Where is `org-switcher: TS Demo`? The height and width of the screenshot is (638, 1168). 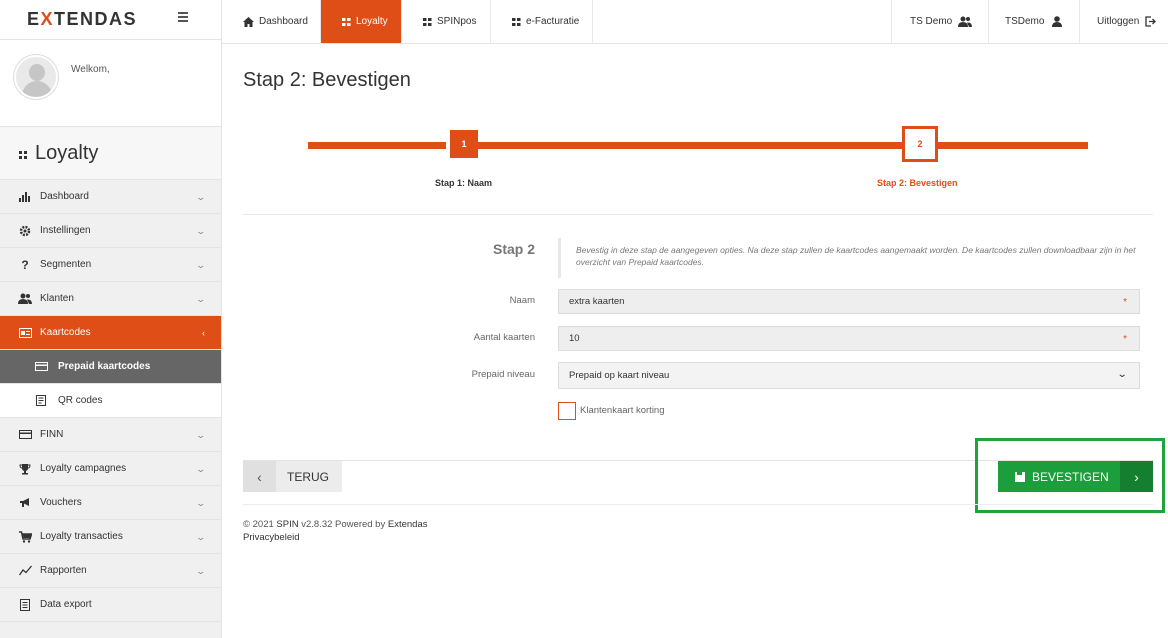 org-switcher: TS Demo is located at coordinates (939, 21).